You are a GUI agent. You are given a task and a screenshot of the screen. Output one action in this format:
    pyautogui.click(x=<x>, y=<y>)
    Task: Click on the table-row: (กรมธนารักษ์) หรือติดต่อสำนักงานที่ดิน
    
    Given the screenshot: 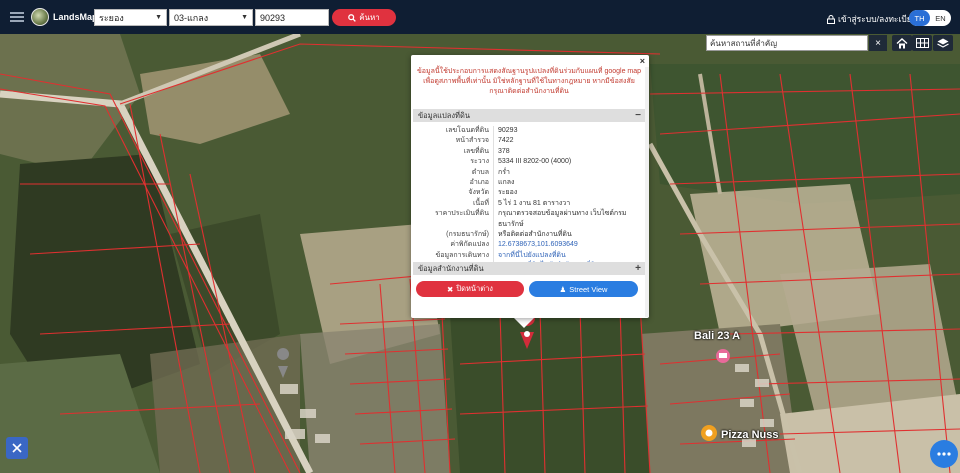 What is the action you would take?
    pyautogui.click(x=530, y=235)
    